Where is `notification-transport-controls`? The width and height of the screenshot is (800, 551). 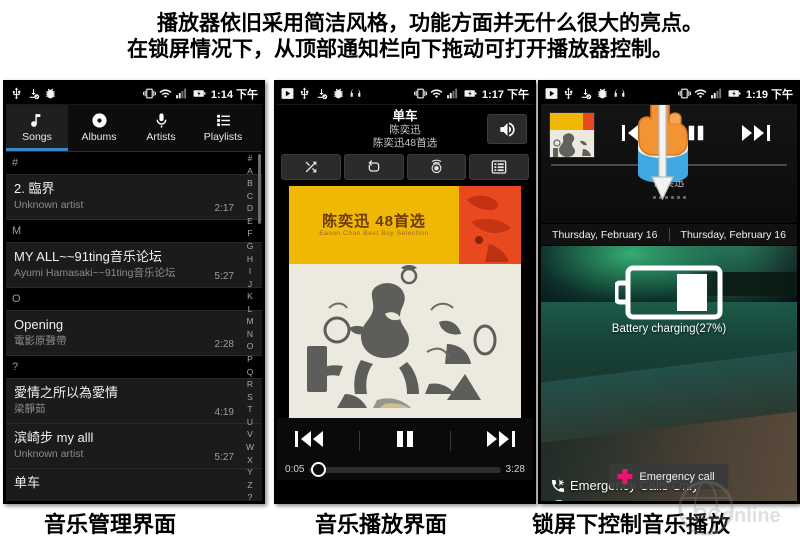
notification-transport-controls is located at coordinates (696, 135).